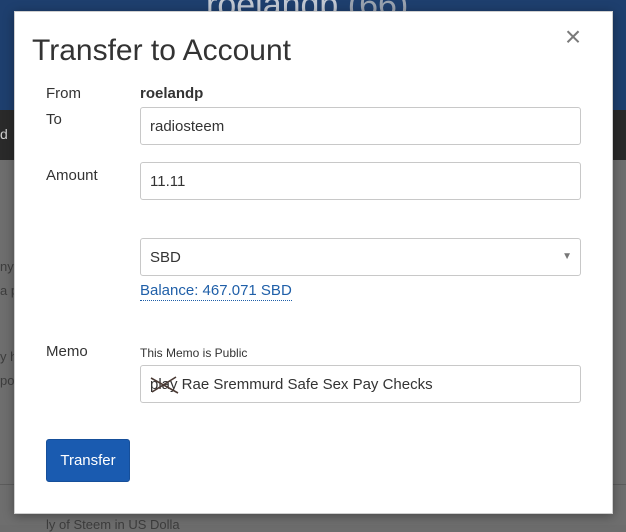 This screenshot has height=532, width=626. I want to click on memo-field-wrapper, so click(360, 384).